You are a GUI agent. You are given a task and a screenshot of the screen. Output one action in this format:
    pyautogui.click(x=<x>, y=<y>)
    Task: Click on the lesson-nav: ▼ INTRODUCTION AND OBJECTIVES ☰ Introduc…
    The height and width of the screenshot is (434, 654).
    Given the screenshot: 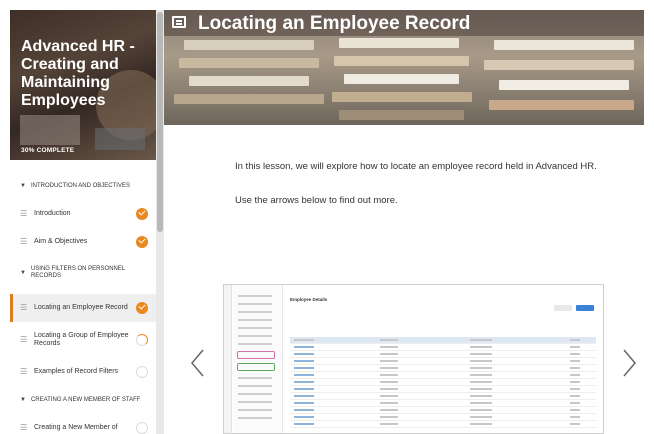 What is the action you would take?
    pyautogui.click(x=83, y=299)
    